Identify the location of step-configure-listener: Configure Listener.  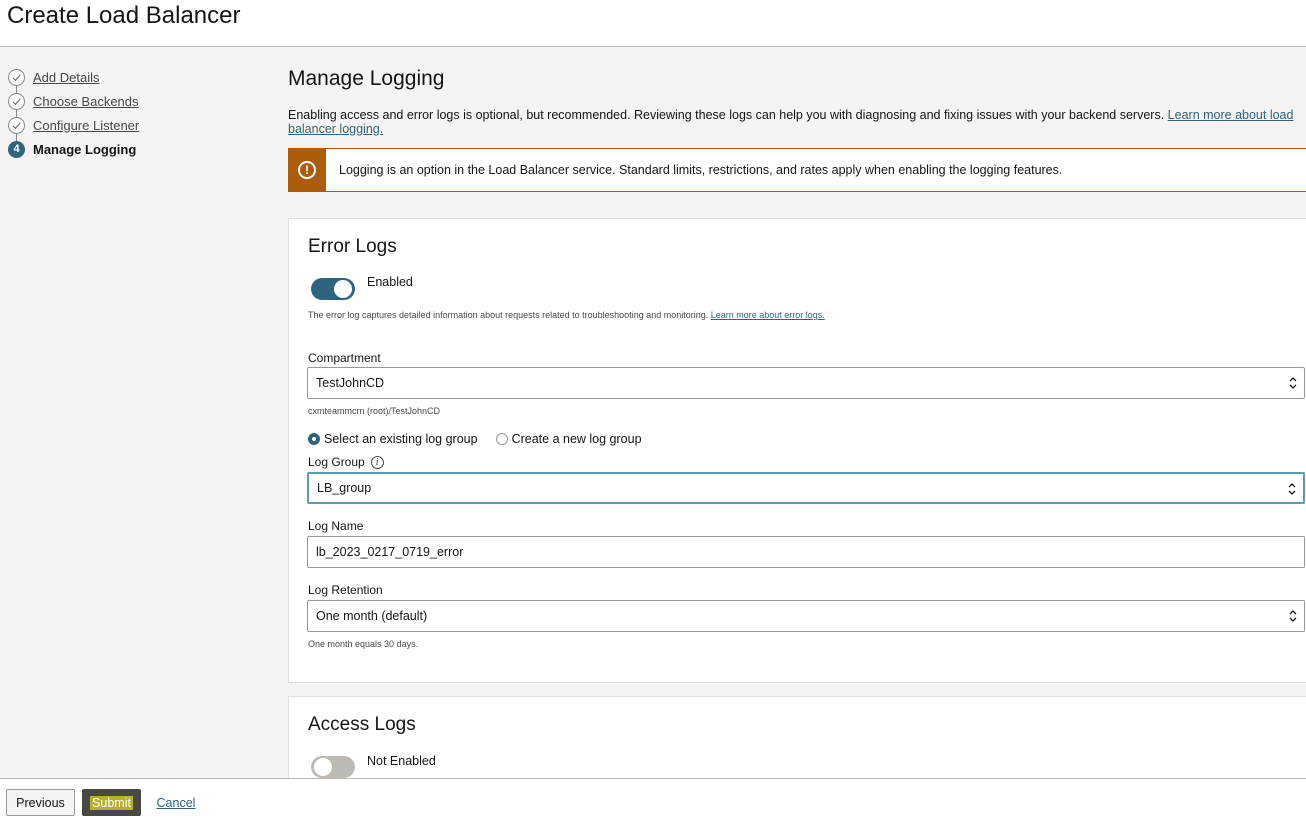
(73, 125).